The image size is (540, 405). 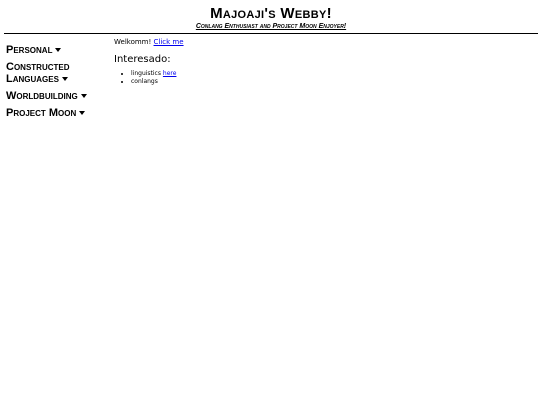 What do you see at coordinates (133, 42) in the screenshot?
I see `welcome-text: Welkomm!` at bounding box center [133, 42].